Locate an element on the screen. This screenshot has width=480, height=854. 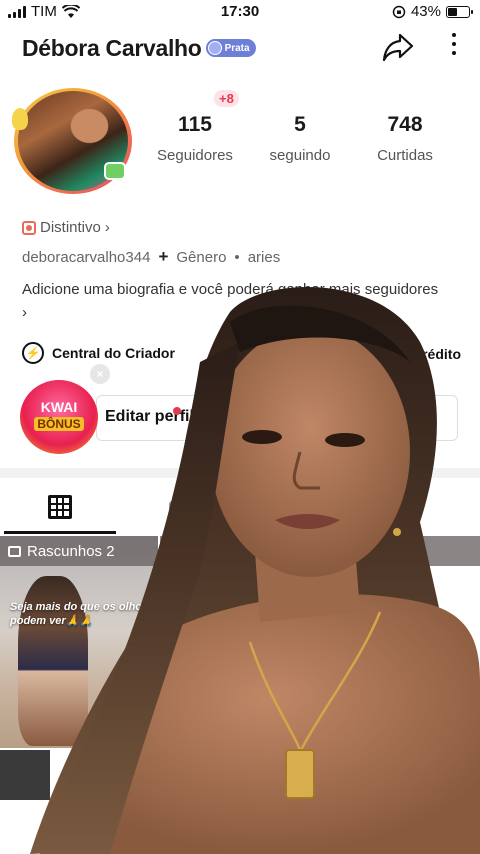
status-right: 43% is located at coordinates (432, 11).